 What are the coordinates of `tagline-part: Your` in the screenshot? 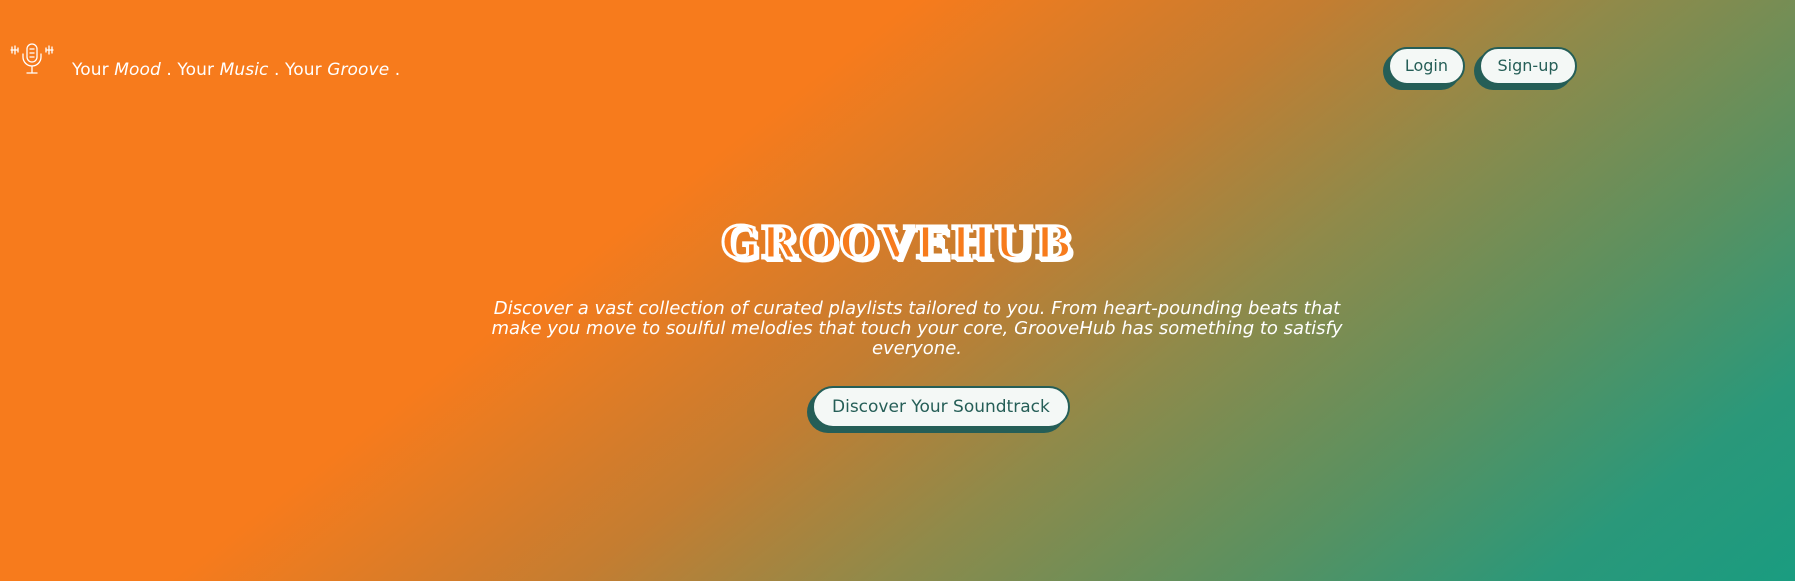 It's located at (93, 70).